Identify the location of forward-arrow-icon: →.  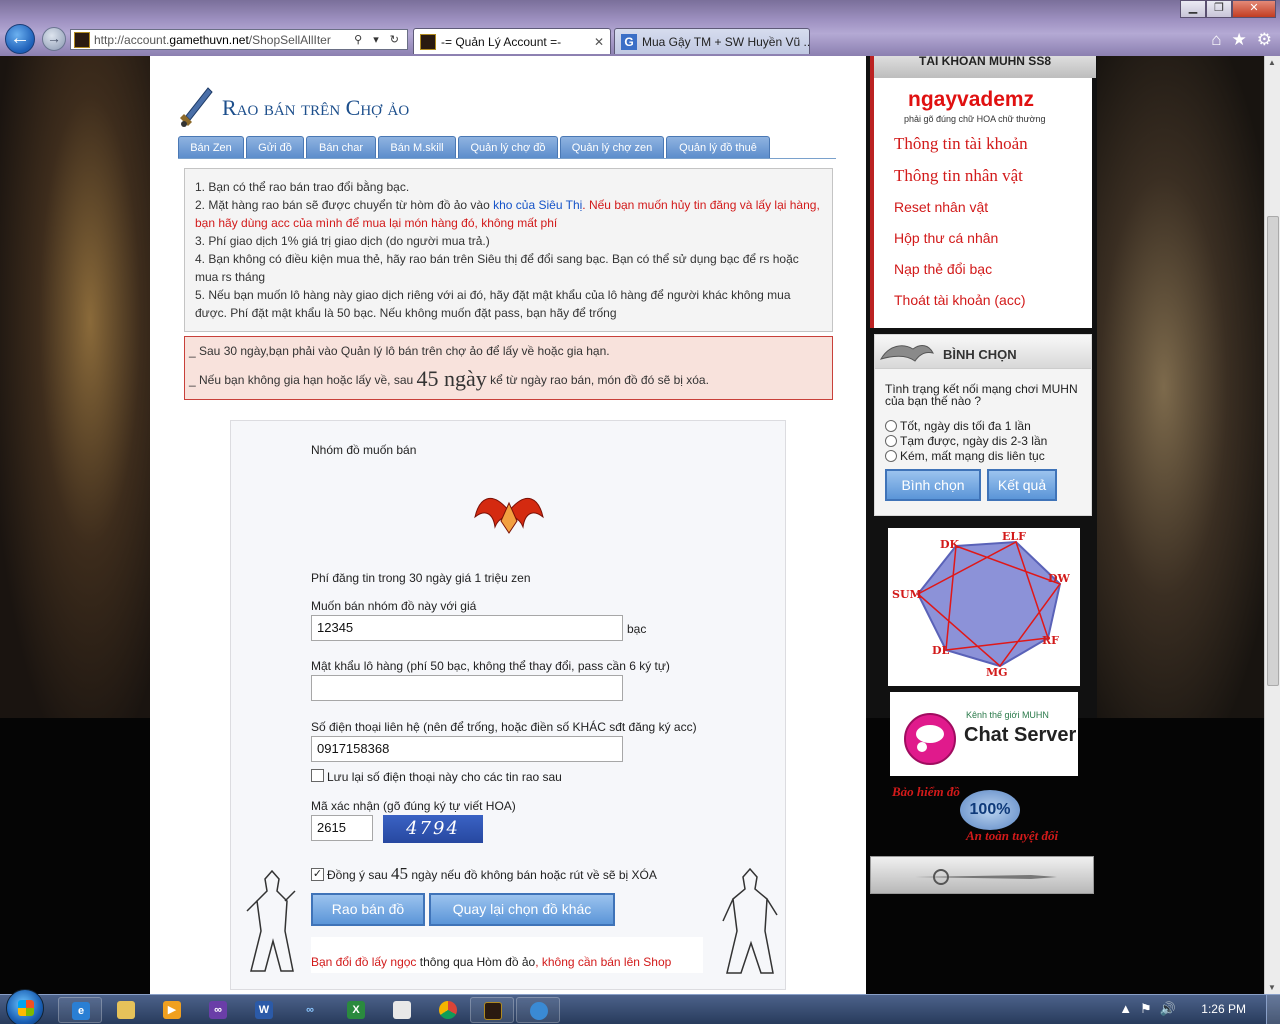
(54, 39).